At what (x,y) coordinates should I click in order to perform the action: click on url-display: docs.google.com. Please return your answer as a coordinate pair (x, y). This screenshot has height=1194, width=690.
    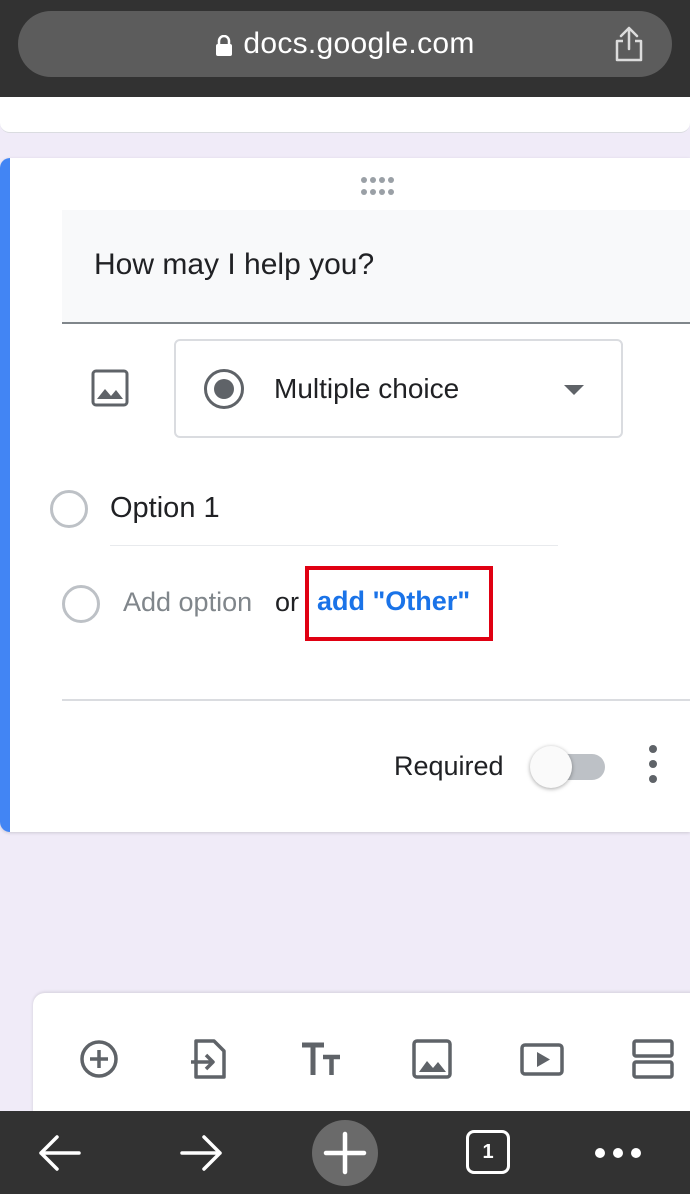
    Looking at the image, I should click on (345, 44).